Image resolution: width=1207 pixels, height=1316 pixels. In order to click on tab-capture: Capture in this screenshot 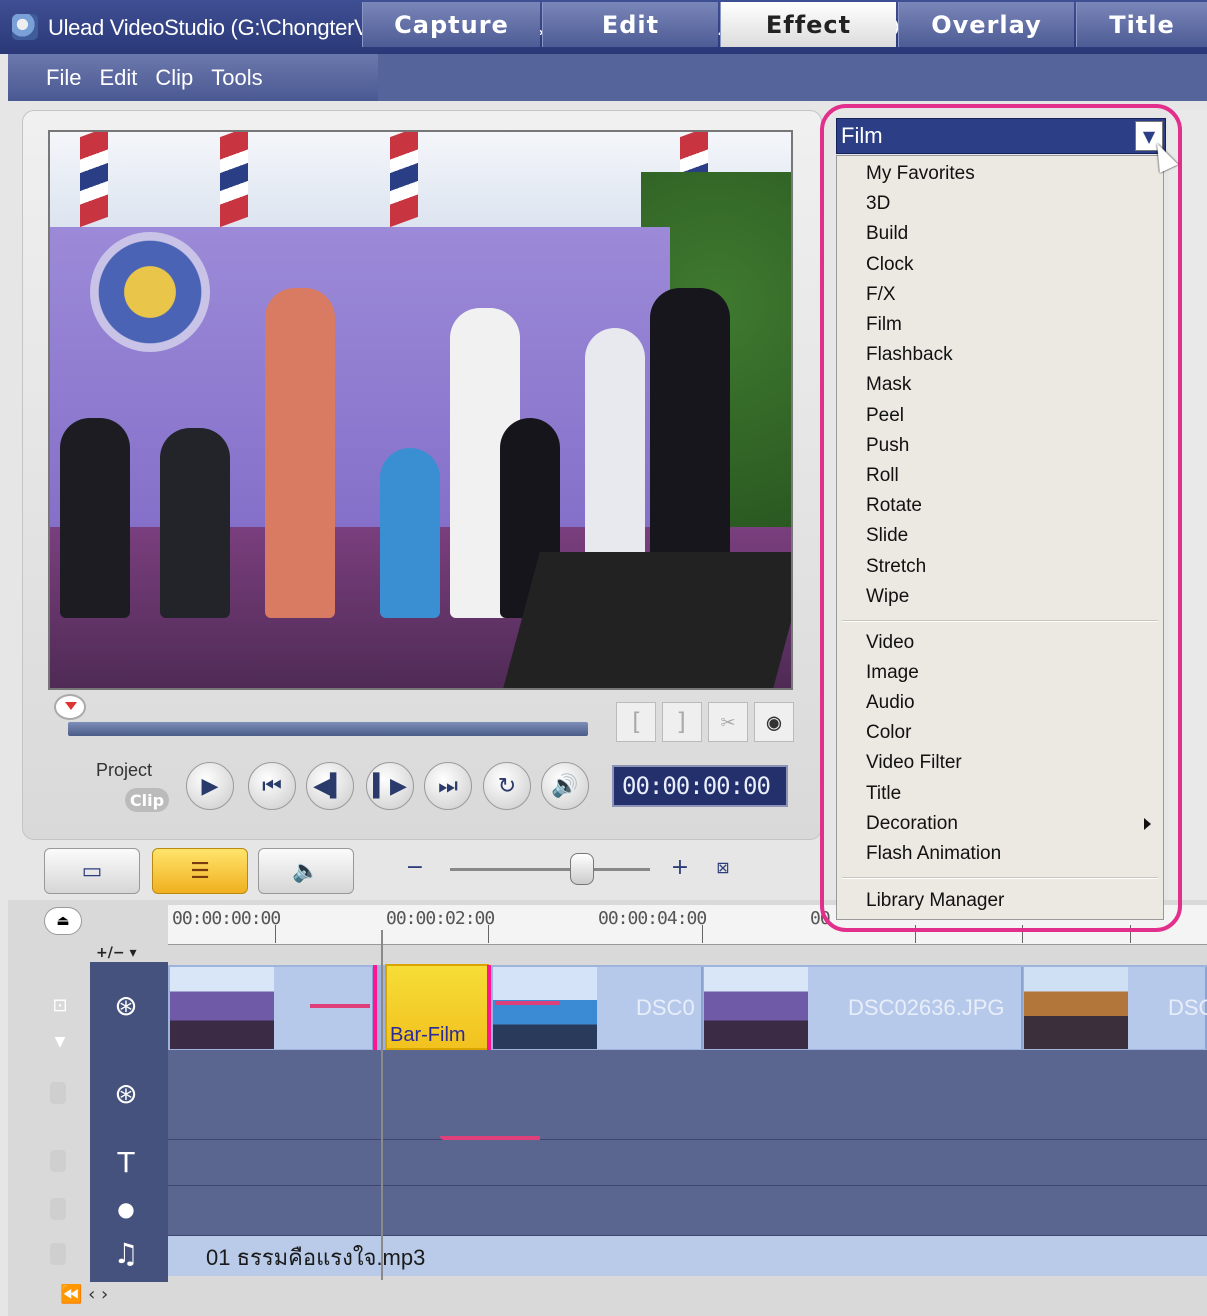, I will do `click(451, 24)`.